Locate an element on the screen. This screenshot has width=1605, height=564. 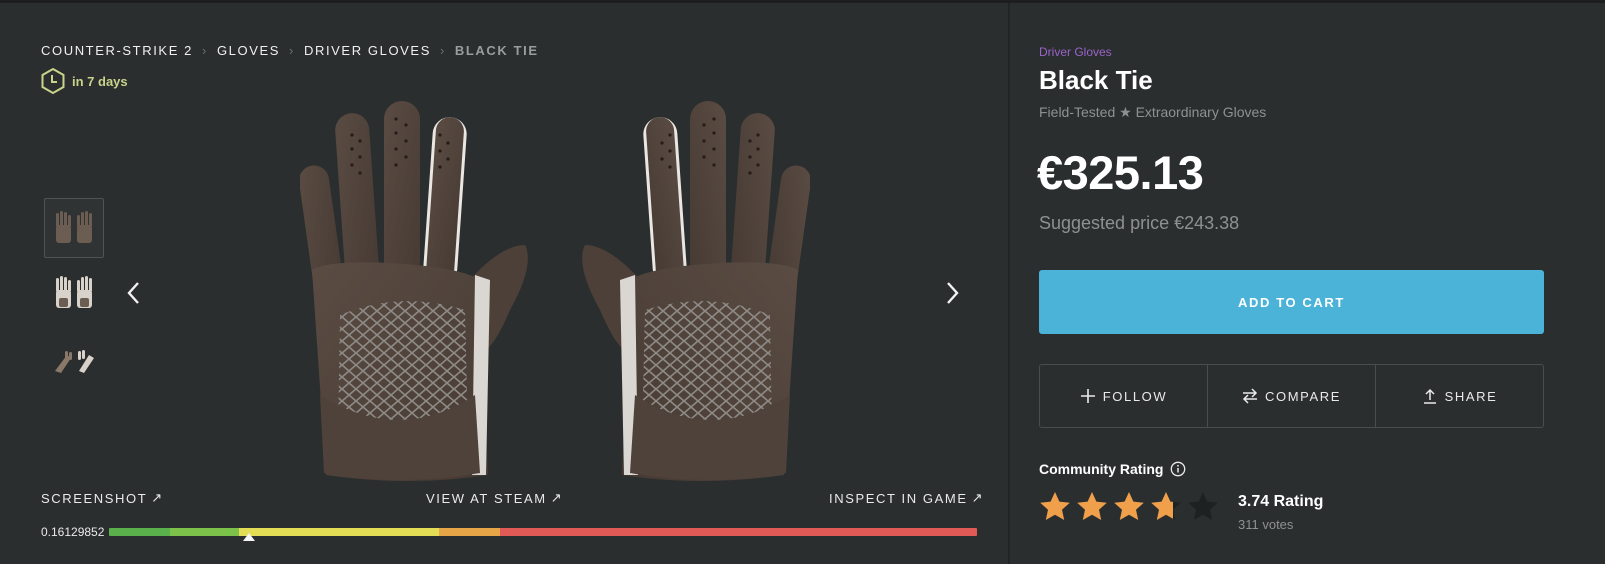
info-icon is located at coordinates (1178, 469).